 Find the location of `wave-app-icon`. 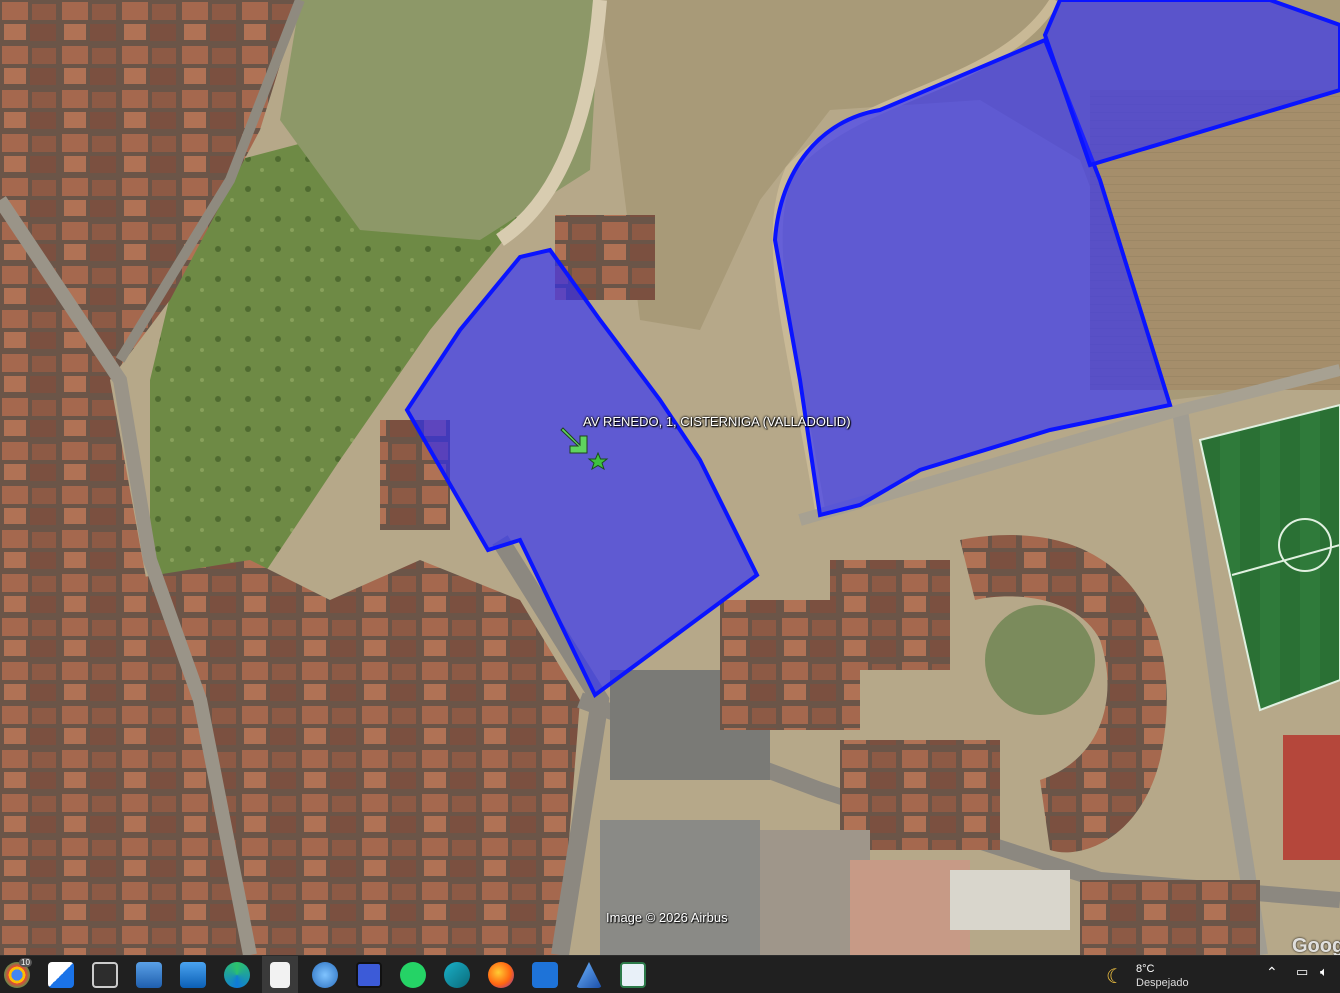

wave-app-icon is located at coordinates (457, 975).